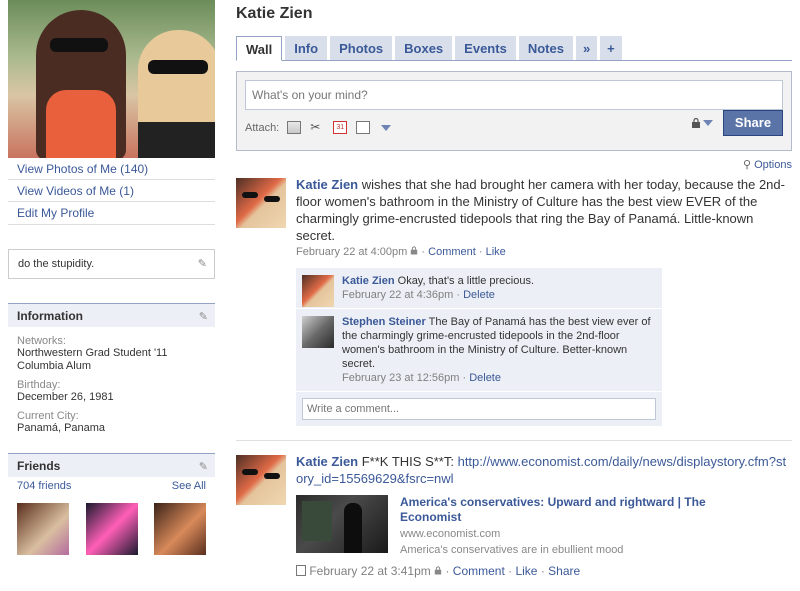 The height and width of the screenshot is (591, 800). Describe the element at coordinates (61, 428) in the screenshot. I see `city-value: Panamá, Panama` at that location.